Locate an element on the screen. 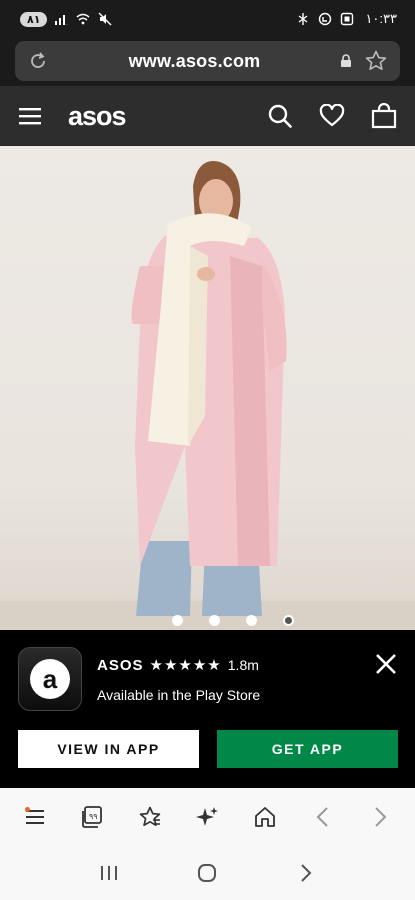  app-info-row: ASOS ★★★★★ 1.8m is located at coordinates (178, 665).